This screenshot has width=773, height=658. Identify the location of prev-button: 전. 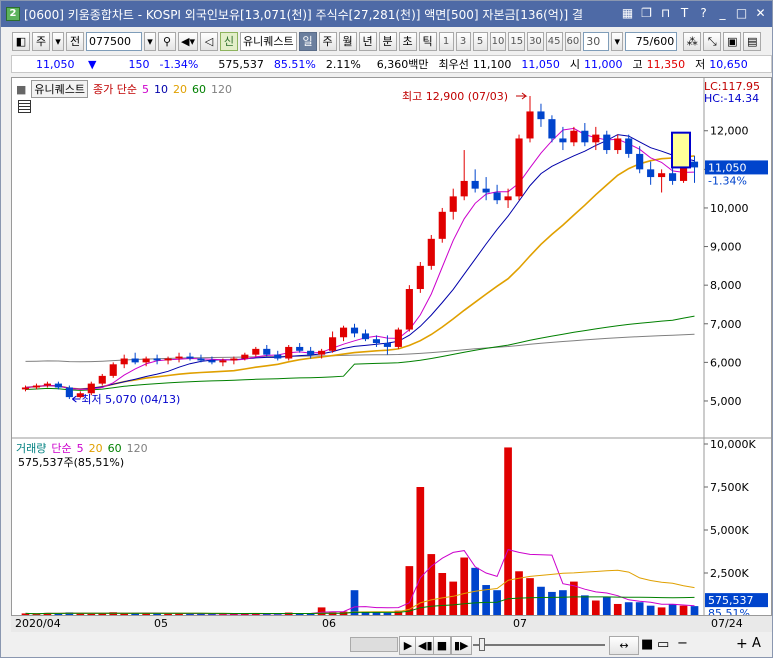
(75, 41).